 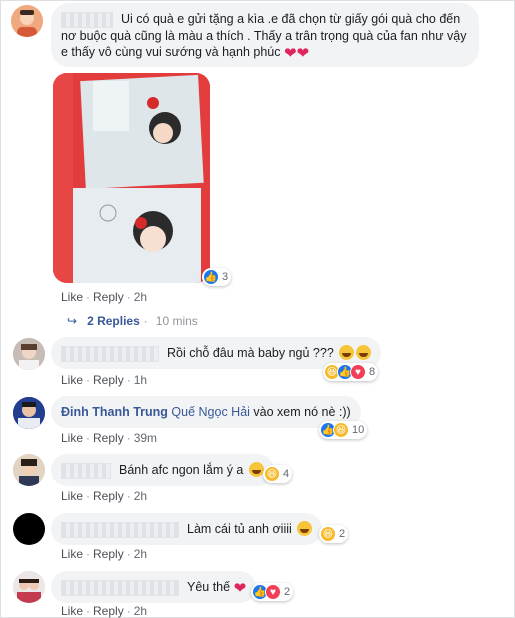 I want to click on reaction-summary: 😆 4, so click(x=278, y=474).